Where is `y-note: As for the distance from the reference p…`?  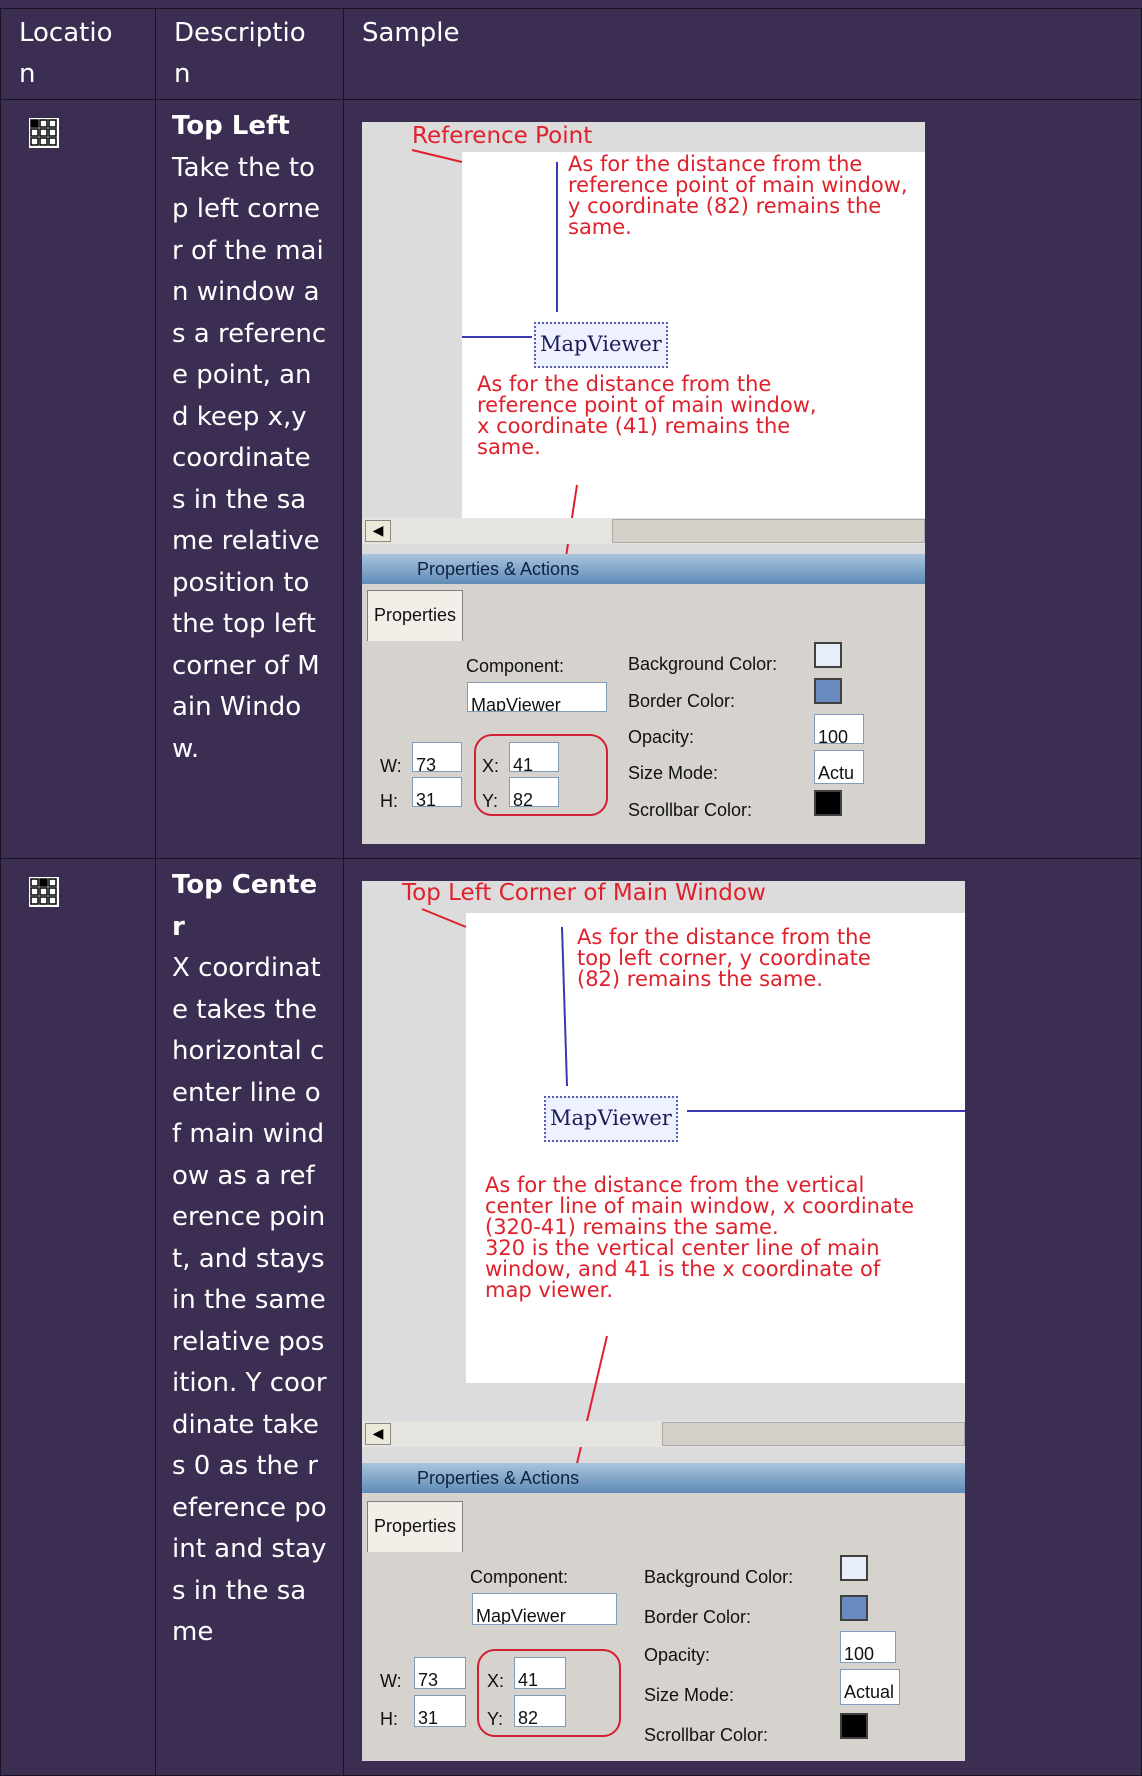 y-note: As for the distance from the reference p… is located at coordinates (738, 195).